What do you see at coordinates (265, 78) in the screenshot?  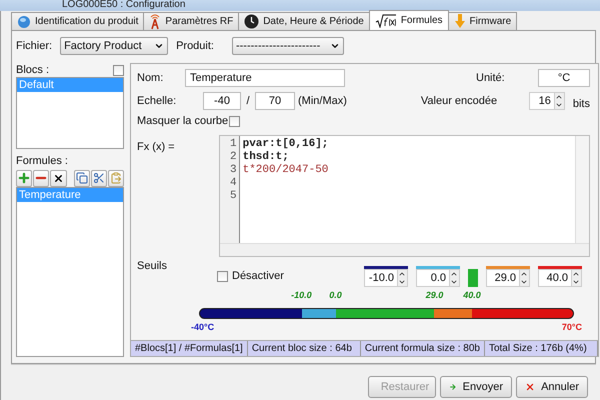 I see `name-field: Temperature` at bounding box center [265, 78].